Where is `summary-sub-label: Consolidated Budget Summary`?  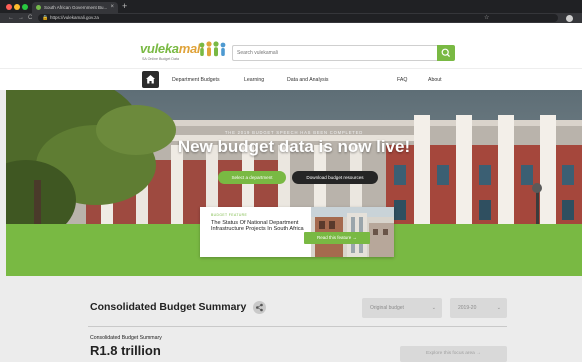 summary-sub-label: Consolidated Budget Summary is located at coordinates (126, 338).